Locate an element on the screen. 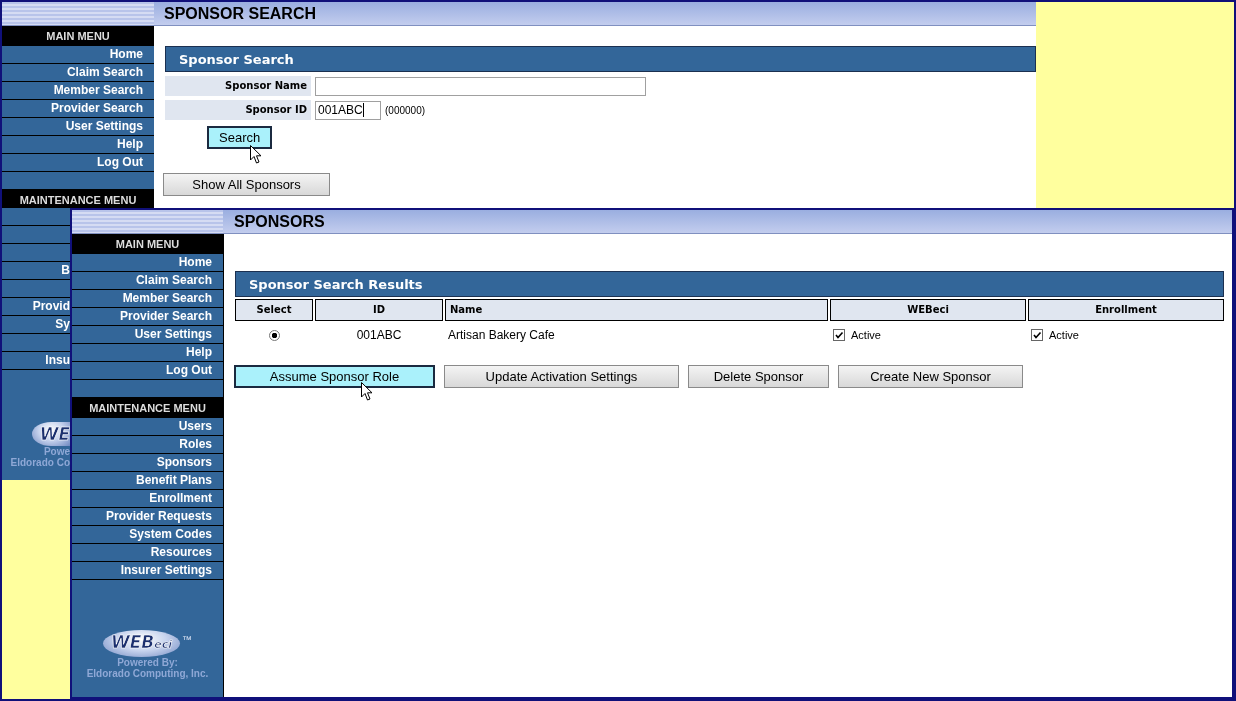 This screenshot has width=1236, height=701. company-name: Eldorado Computing, Inc. is located at coordinates (147, 673).